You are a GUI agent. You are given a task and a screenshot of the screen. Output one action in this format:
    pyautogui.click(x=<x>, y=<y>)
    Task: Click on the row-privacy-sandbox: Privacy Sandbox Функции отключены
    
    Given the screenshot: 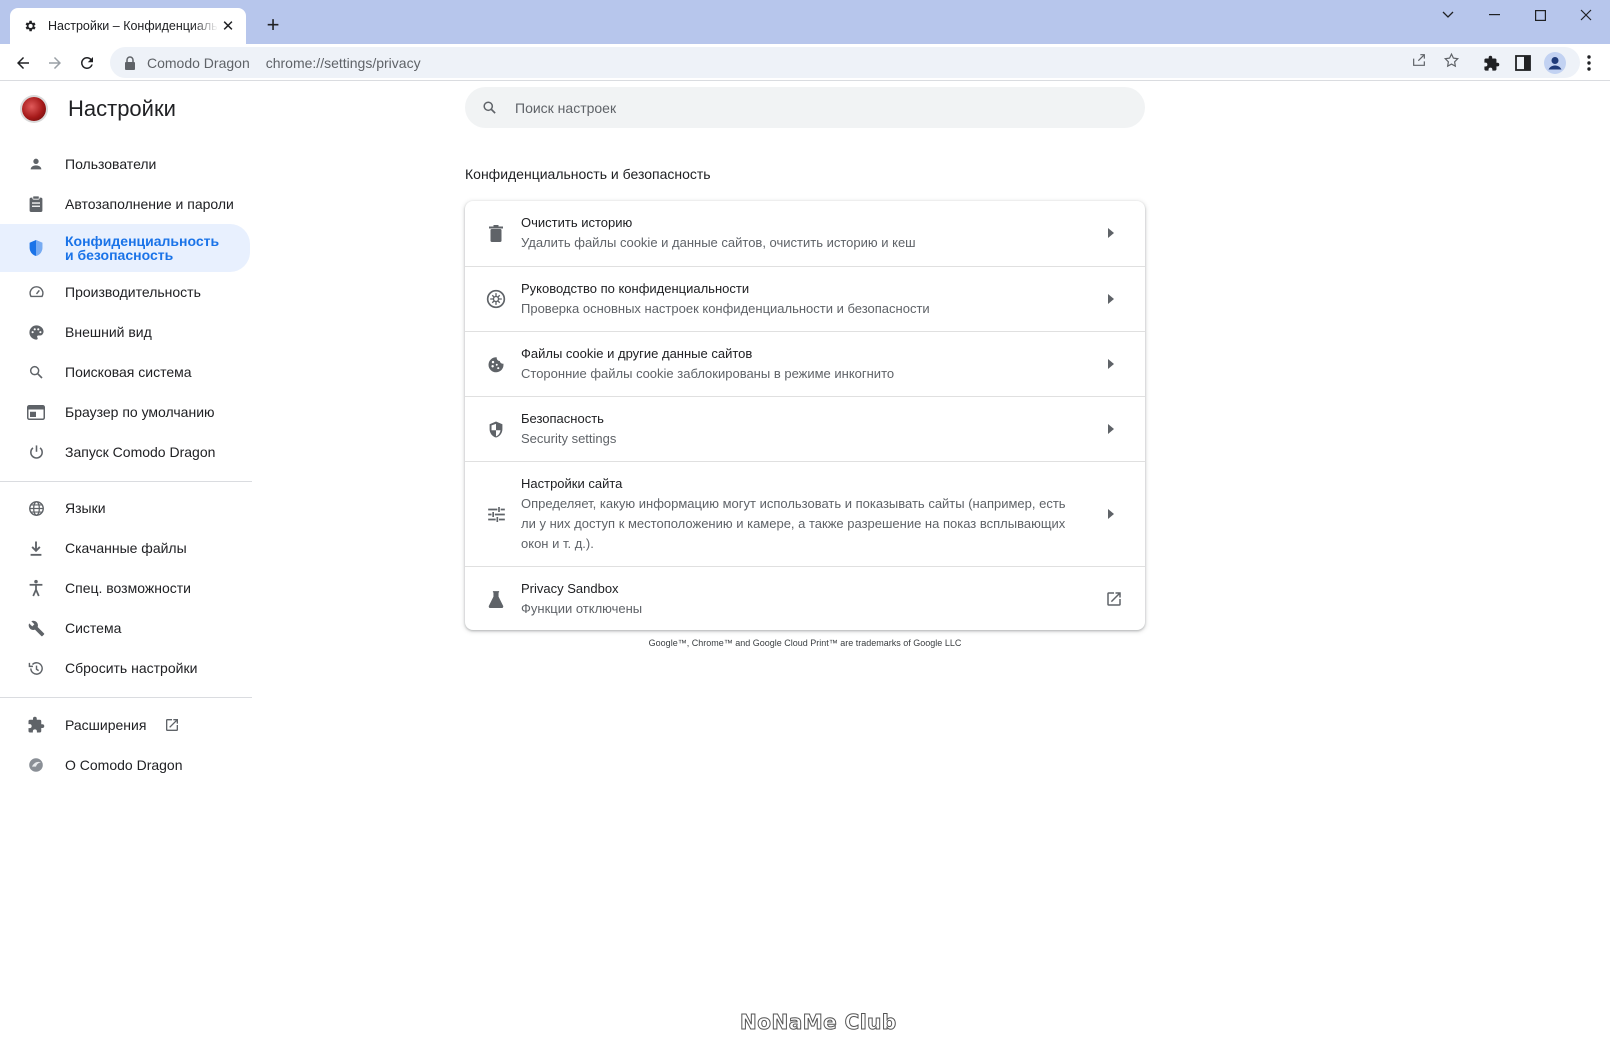 What is the action you would take?
    pyautogui.click(x=805, y=598)
    